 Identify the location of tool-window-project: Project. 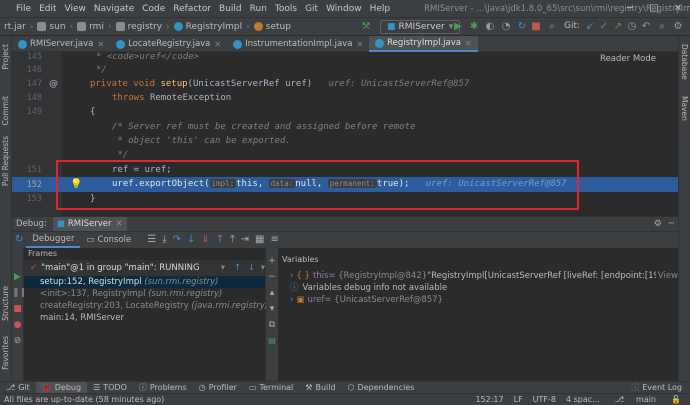
(5, 57).